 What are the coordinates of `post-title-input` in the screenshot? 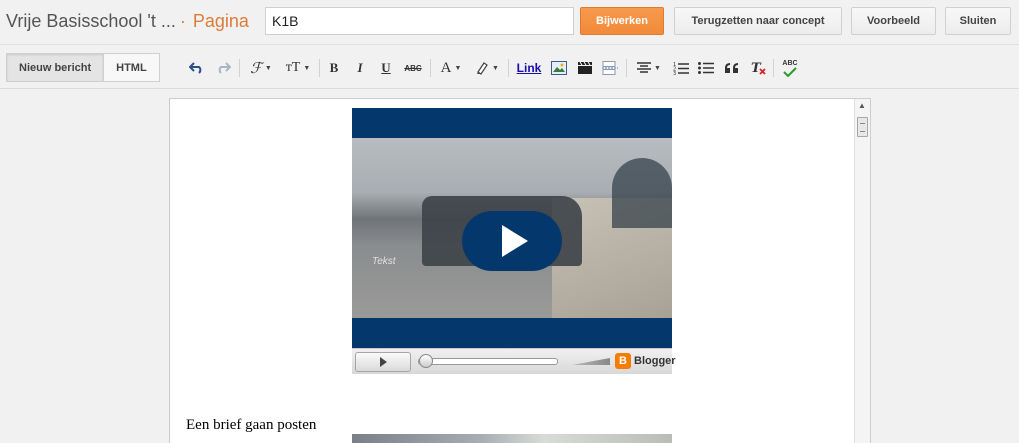 It's located at (419, 21).